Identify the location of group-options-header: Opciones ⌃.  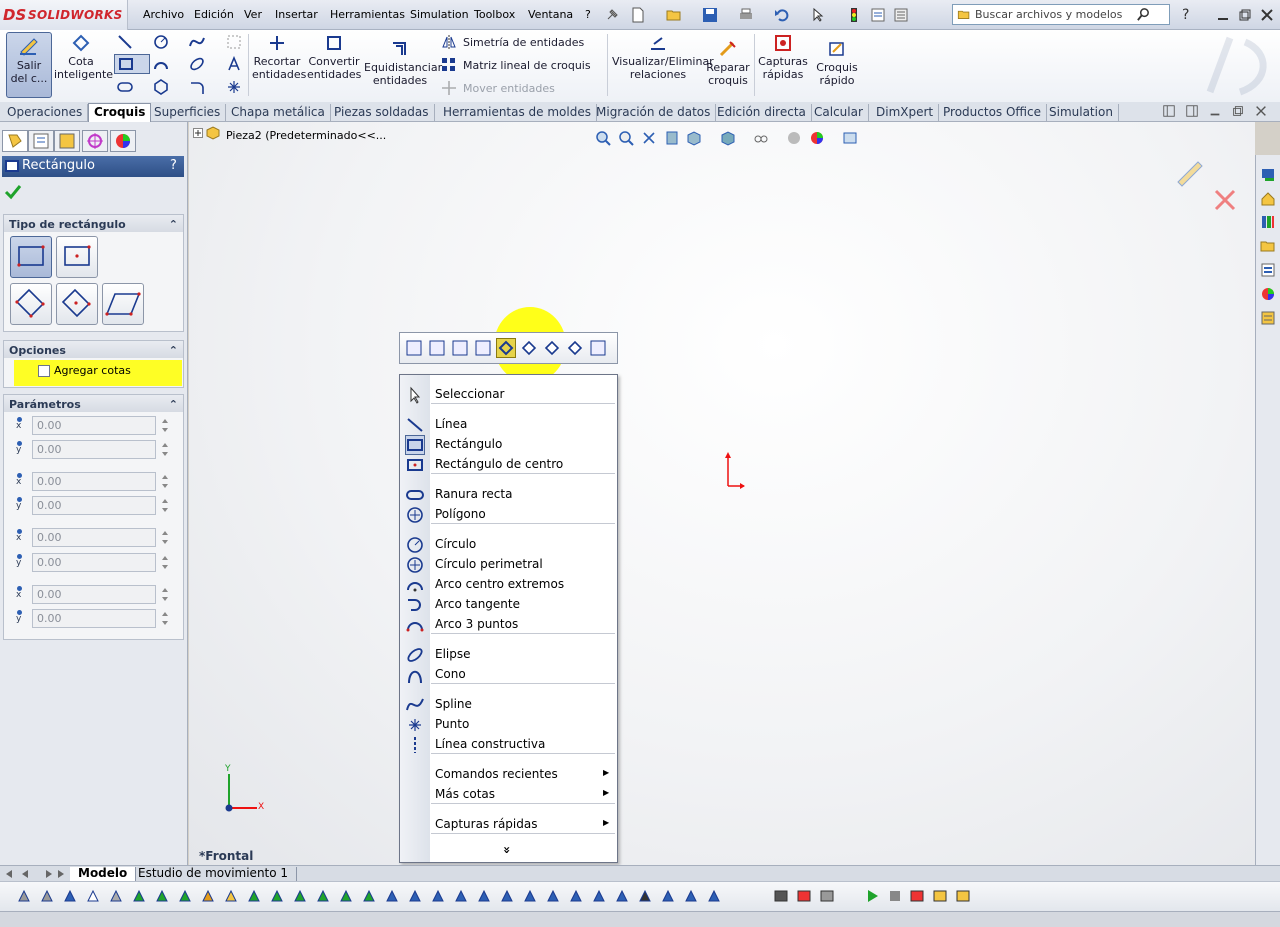
(93, 349).